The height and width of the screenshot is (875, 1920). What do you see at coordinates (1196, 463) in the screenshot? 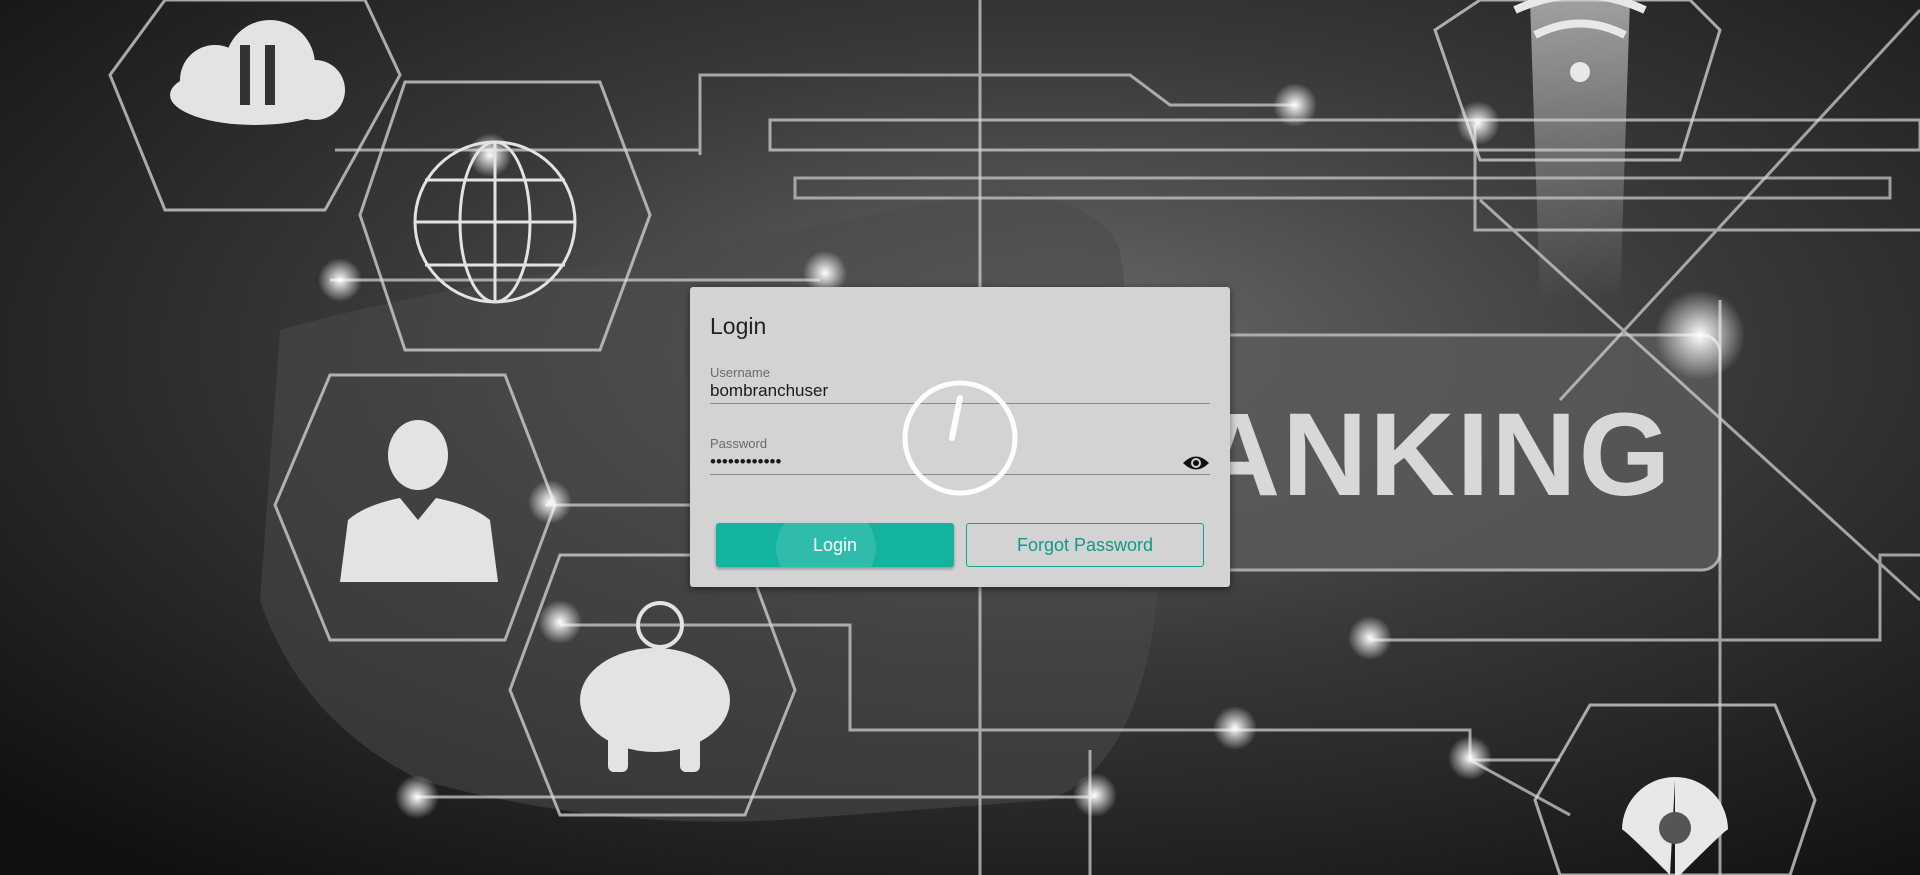
I see `eye-icon` at bounding box center [1196, 463].